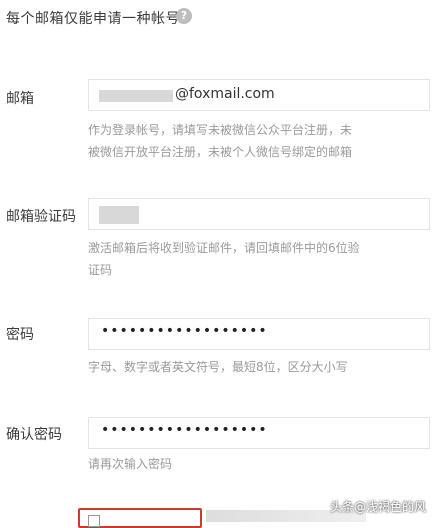 This screenshot has height=528, width=439. I want to click on verify-code-hint: 激活邮箱后将收到验证邮件，请回填邮件中的6位验 证码, so click(256, 259).